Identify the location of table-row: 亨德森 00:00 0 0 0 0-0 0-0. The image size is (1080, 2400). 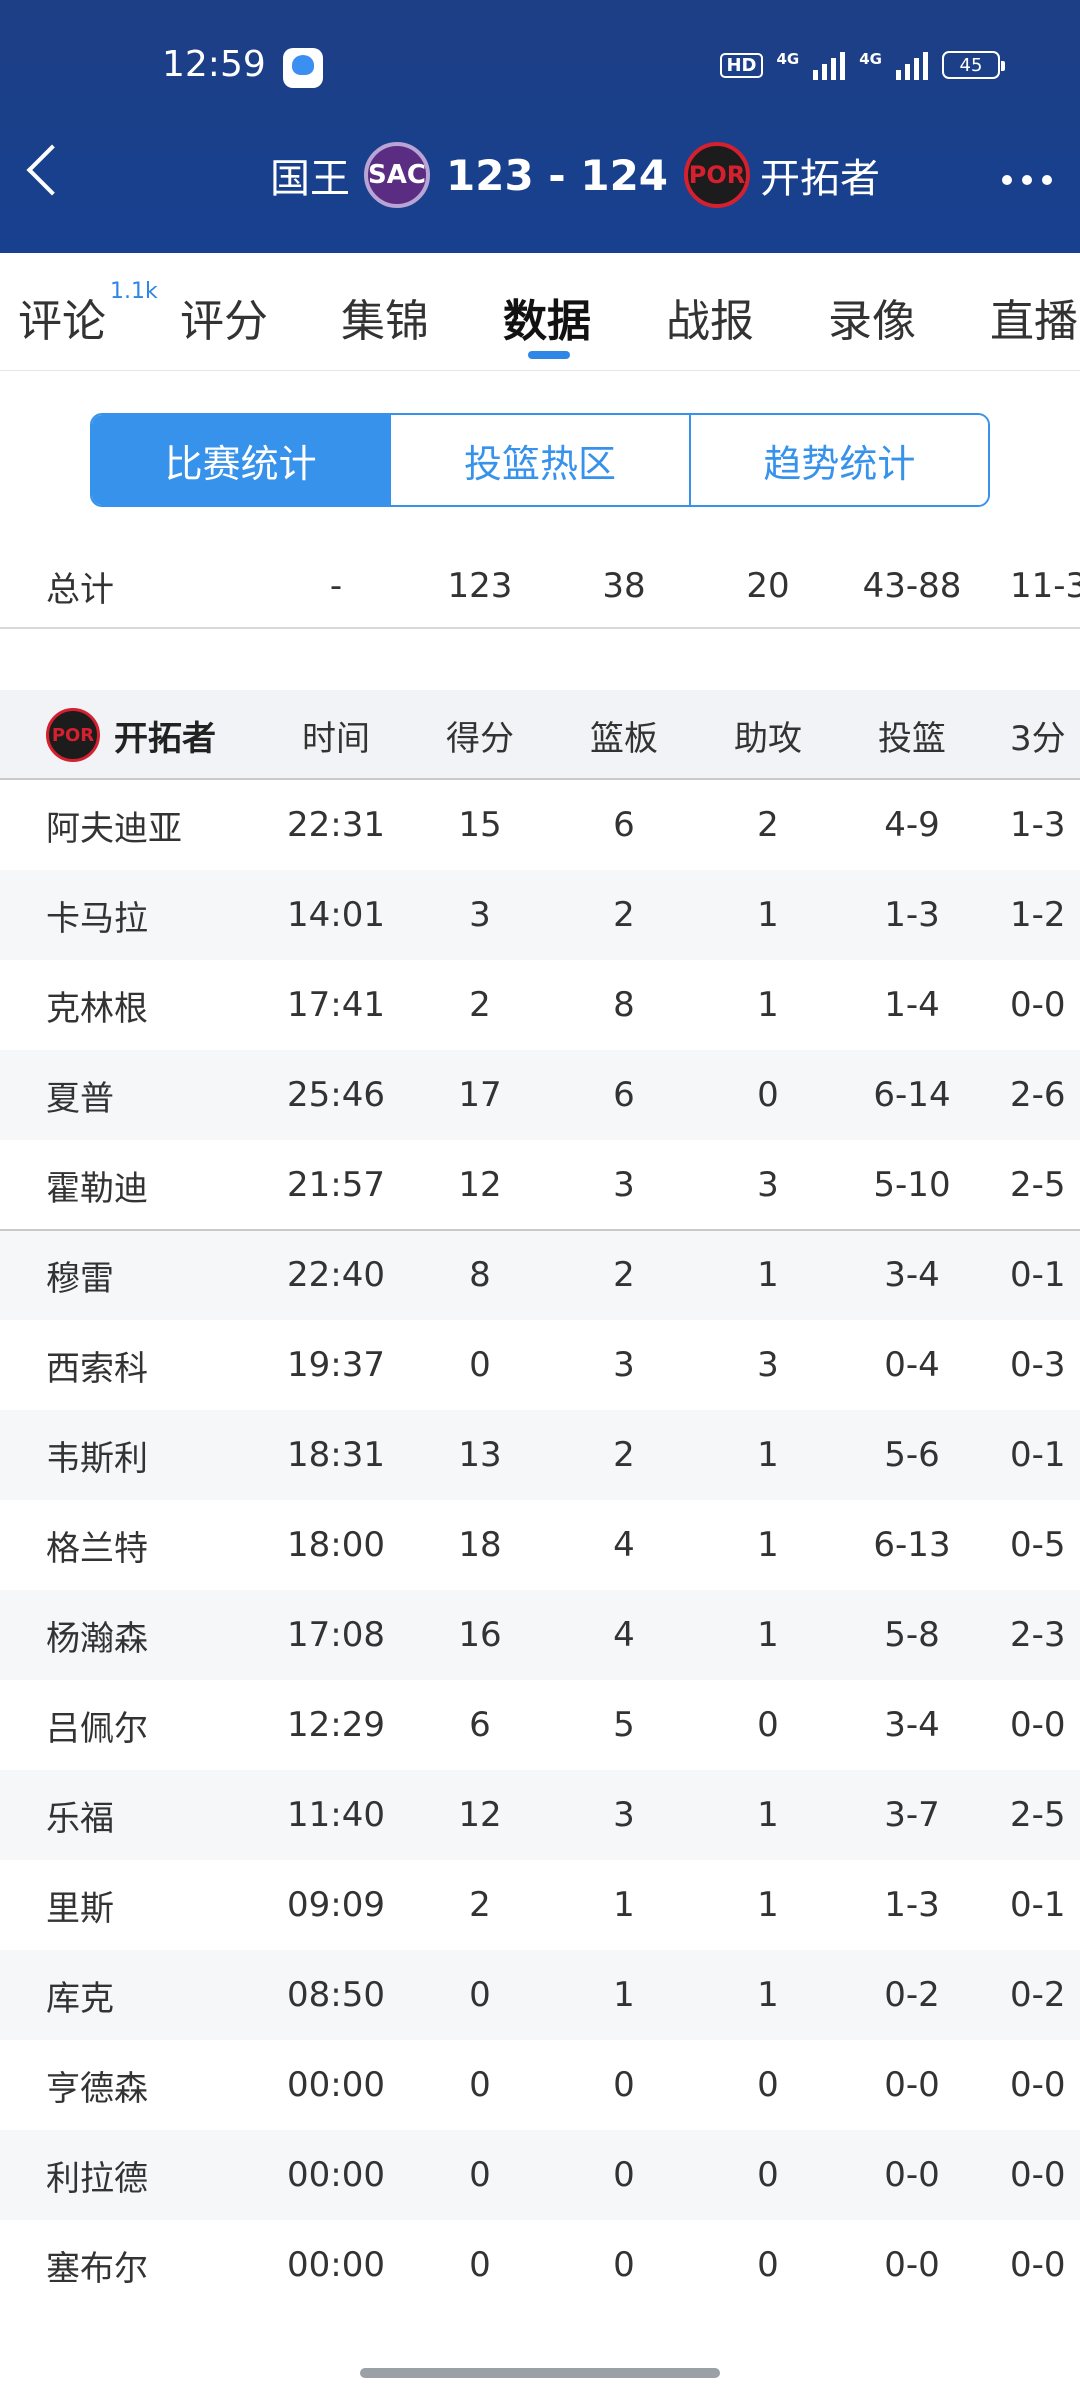
(540, 2085).